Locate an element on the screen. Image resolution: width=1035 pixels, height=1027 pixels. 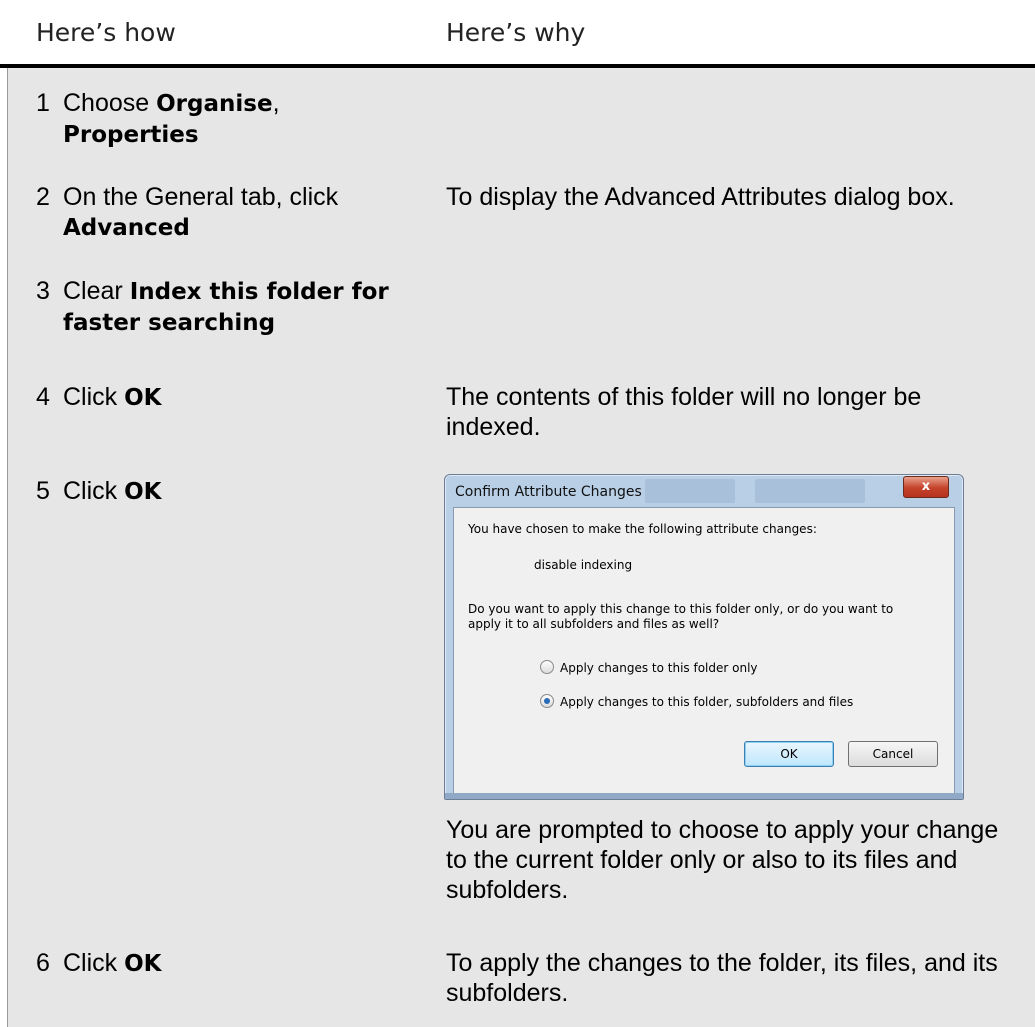
close-icon: x is located at coordinates (926, 486).